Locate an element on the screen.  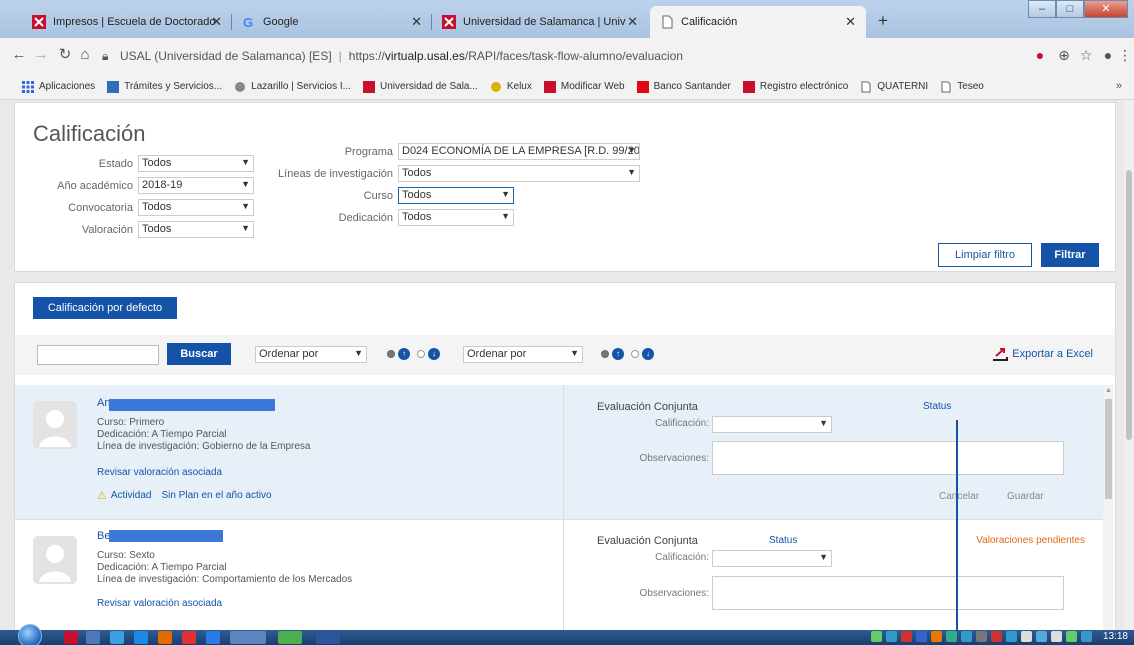
ordenar-select-2: Ordenar por ▼ is located at coordinates (523, 354).